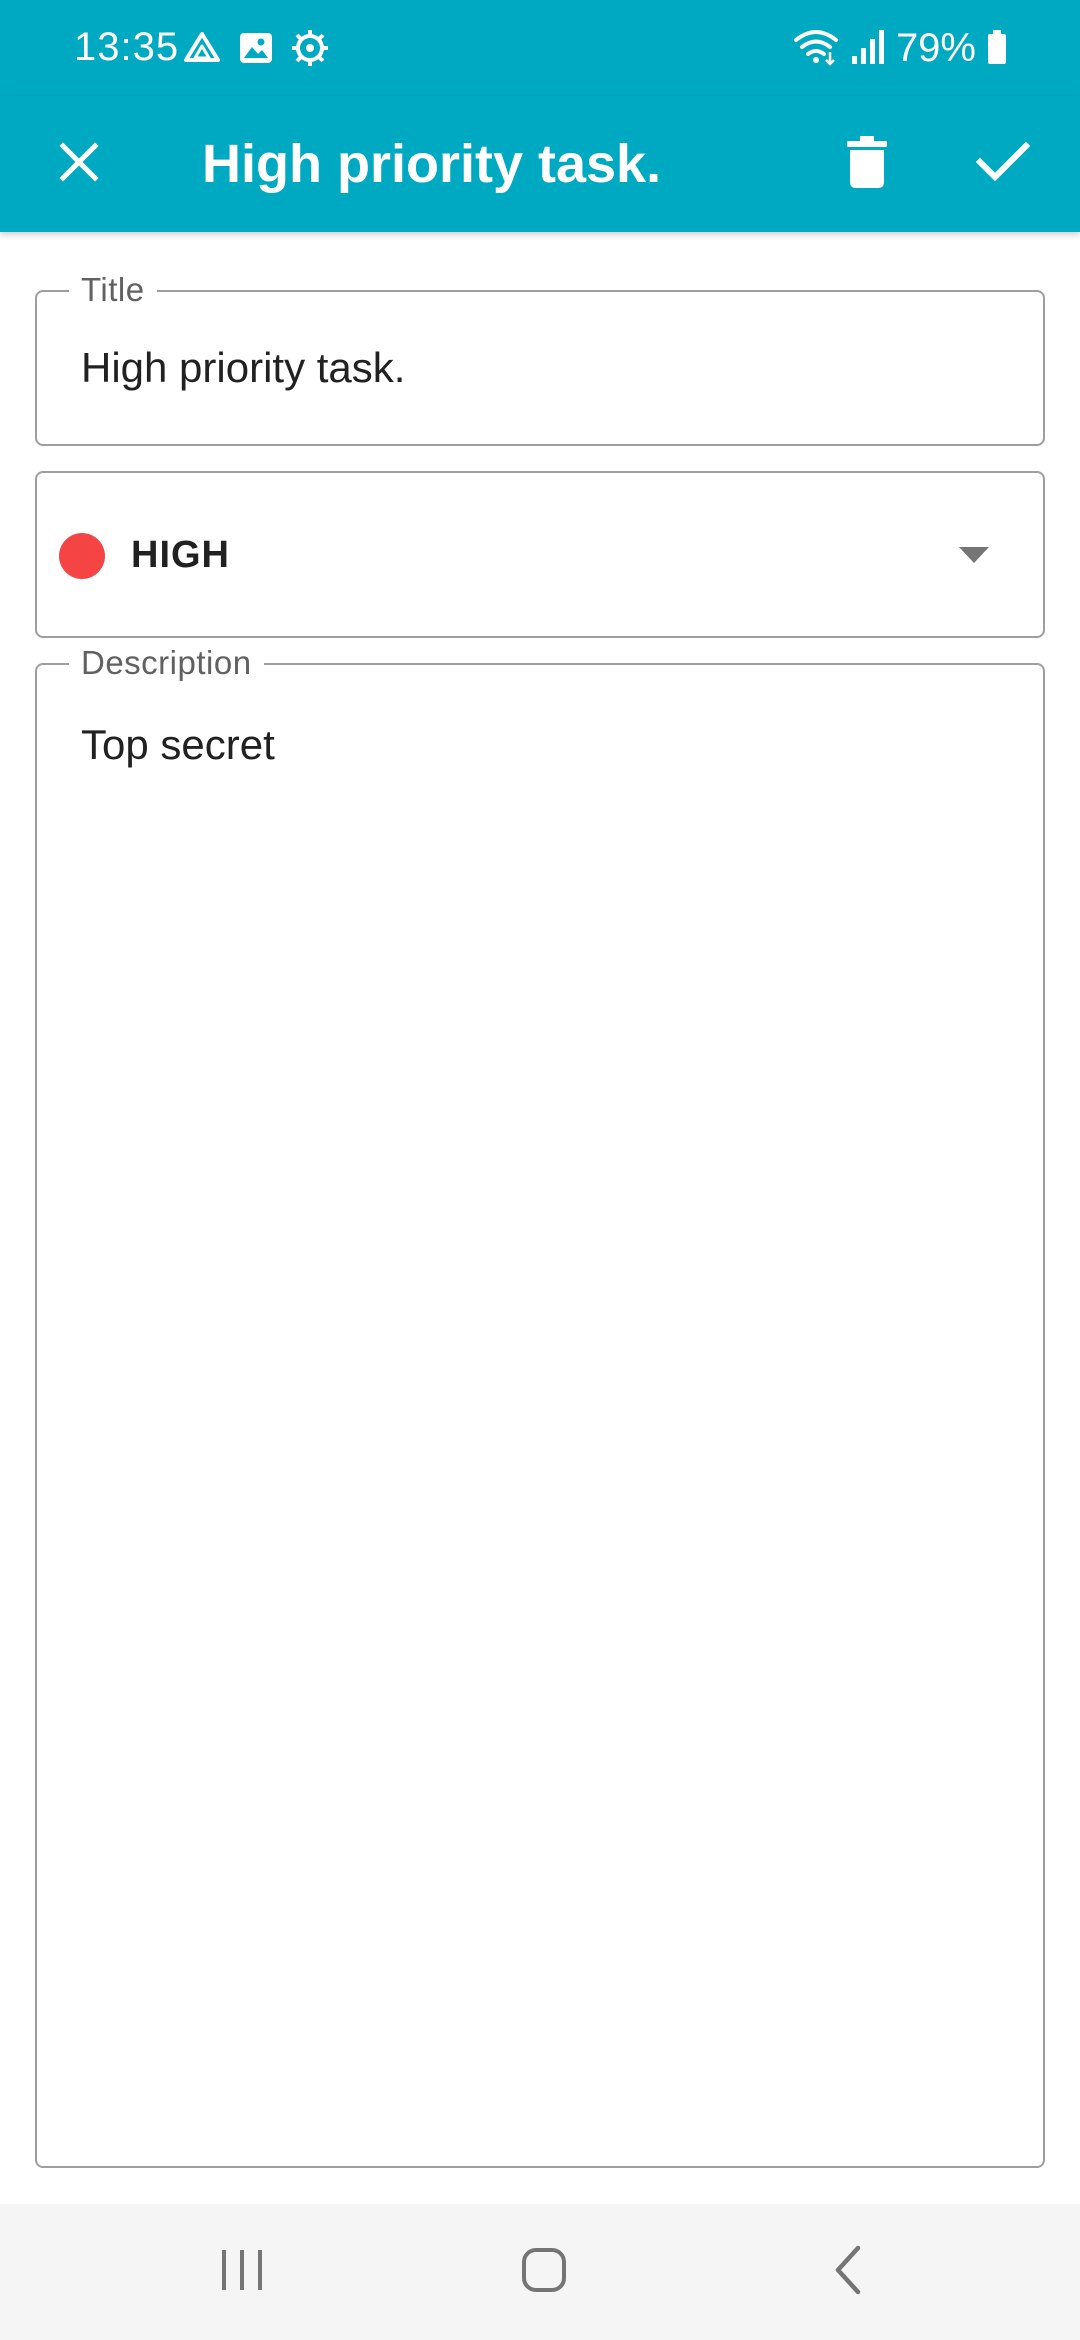 This screenshot has width=1080, height=2340. I want to click on delete-button, so click(867, 164).